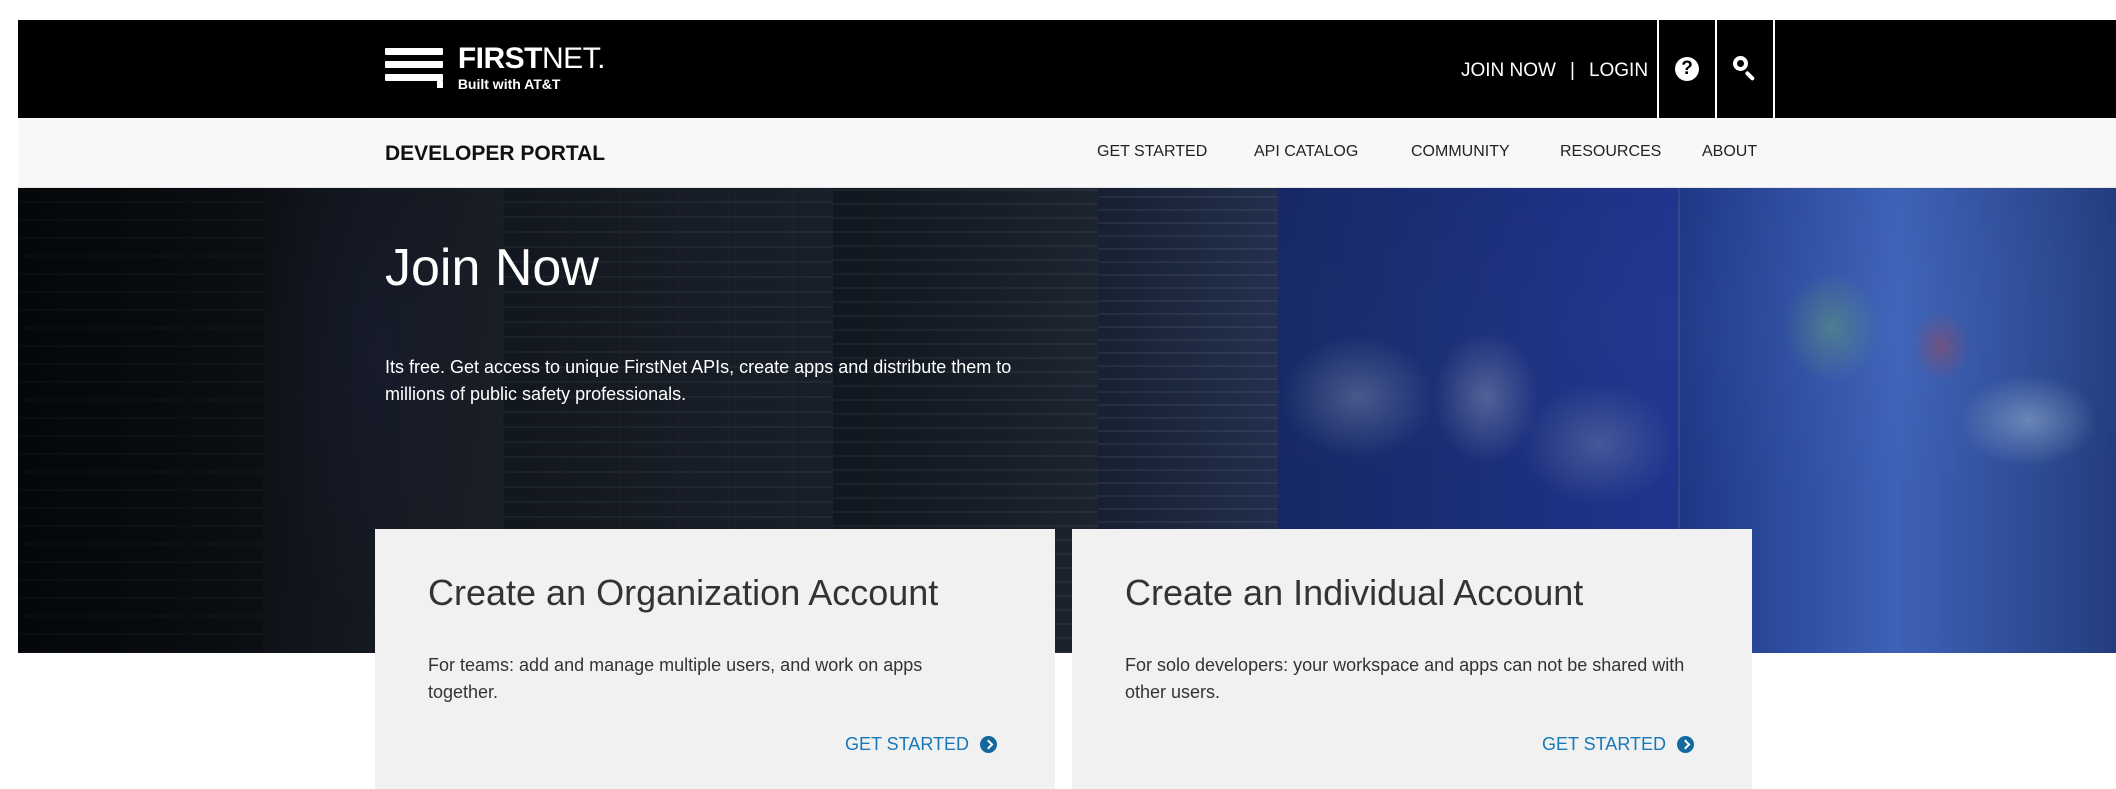 This screenshot has width=2116, height=789. Describe the element at coordinates (906, 744) in the screenshot. I see `organization-get-started-label: GET STARTED` at that location.